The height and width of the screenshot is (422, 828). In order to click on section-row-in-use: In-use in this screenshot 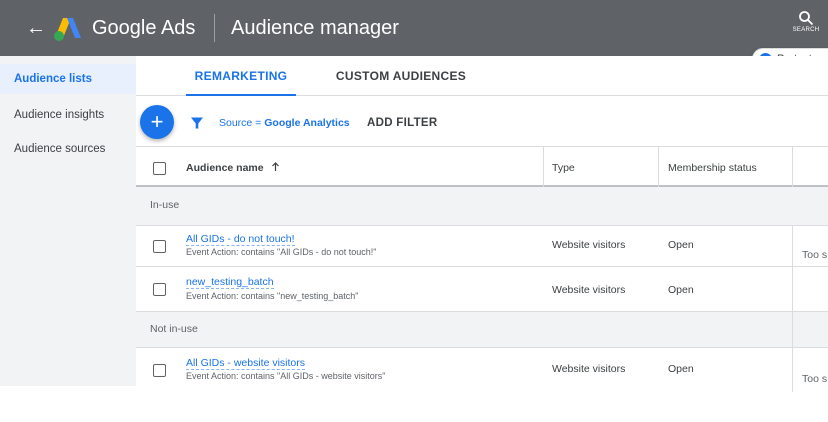, I will do `click(482, 206)`.